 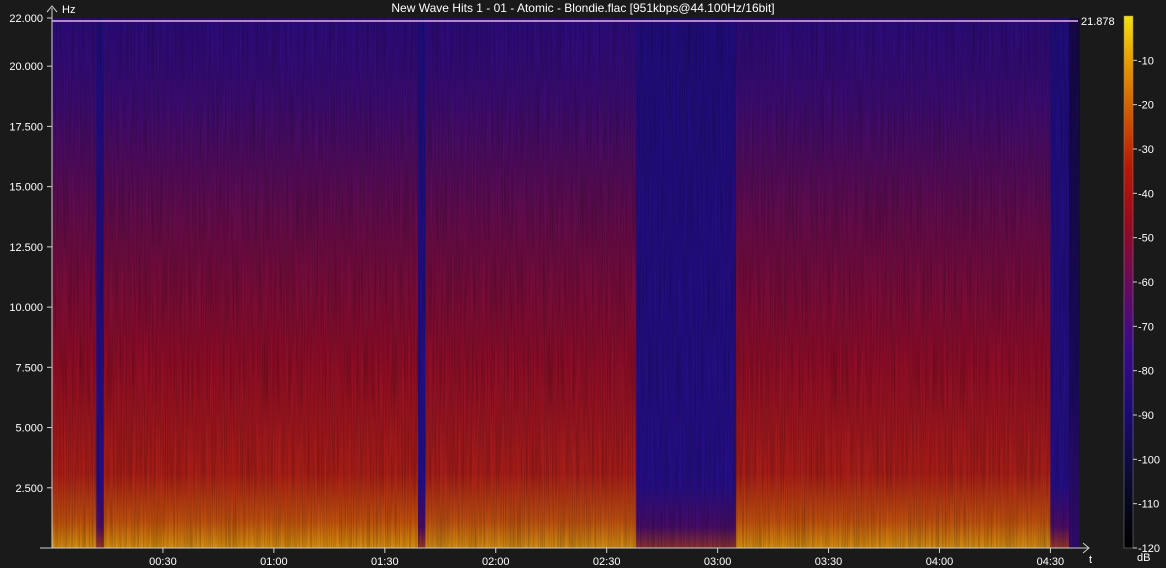 What do you see at coordinates (1146, 239) in the screenshot?
I see `colorbar-tick-label: -50` at bounding box center [1146, 239].